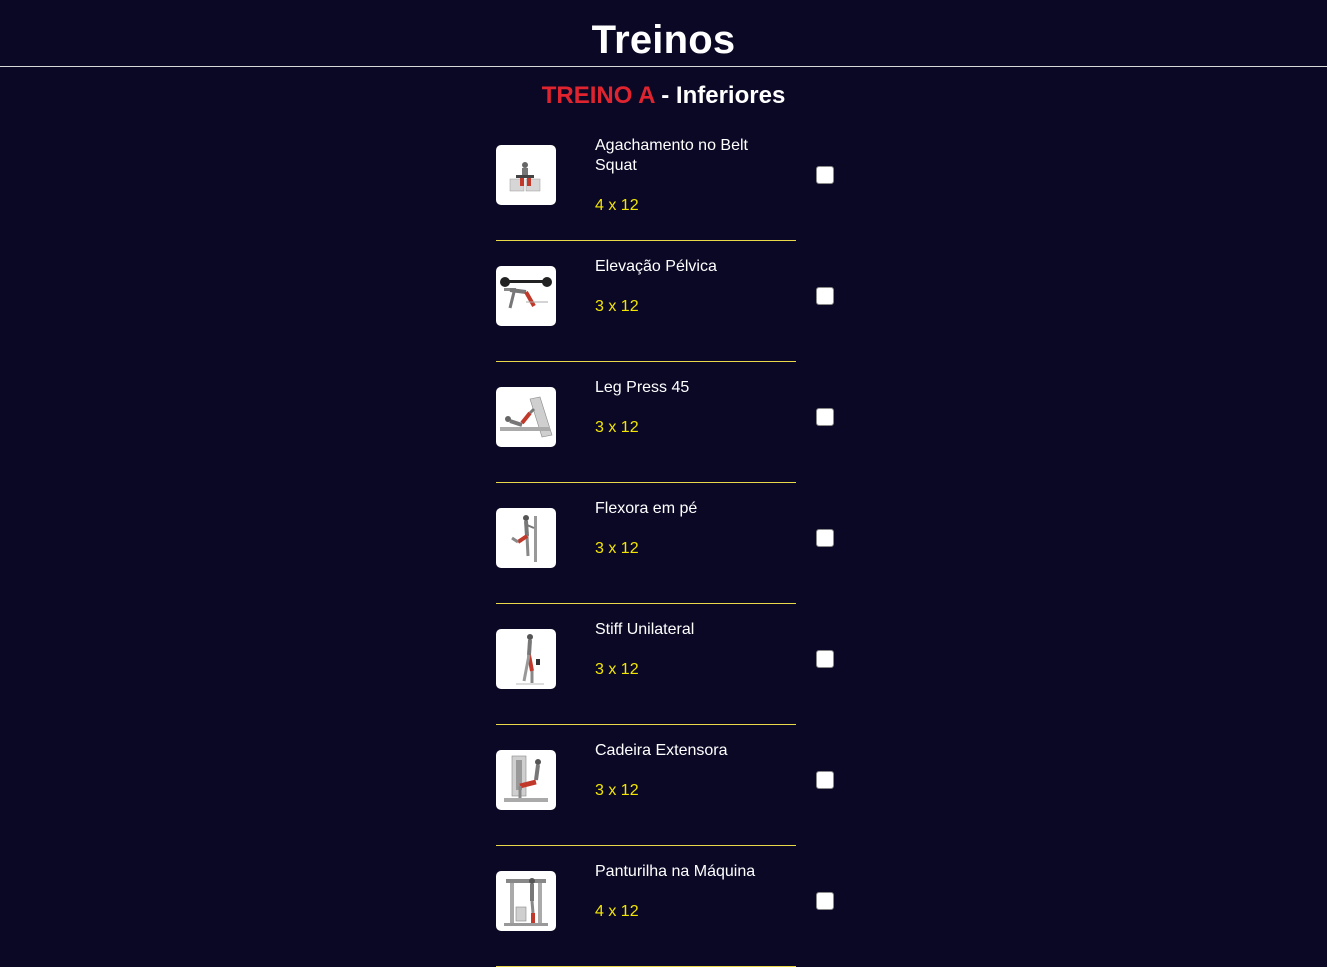 The image size is (1327, 967). Describe the element at coordinates (642, 387) in the screenshot. I see `exercise-name: Leg Press 45` at that location.